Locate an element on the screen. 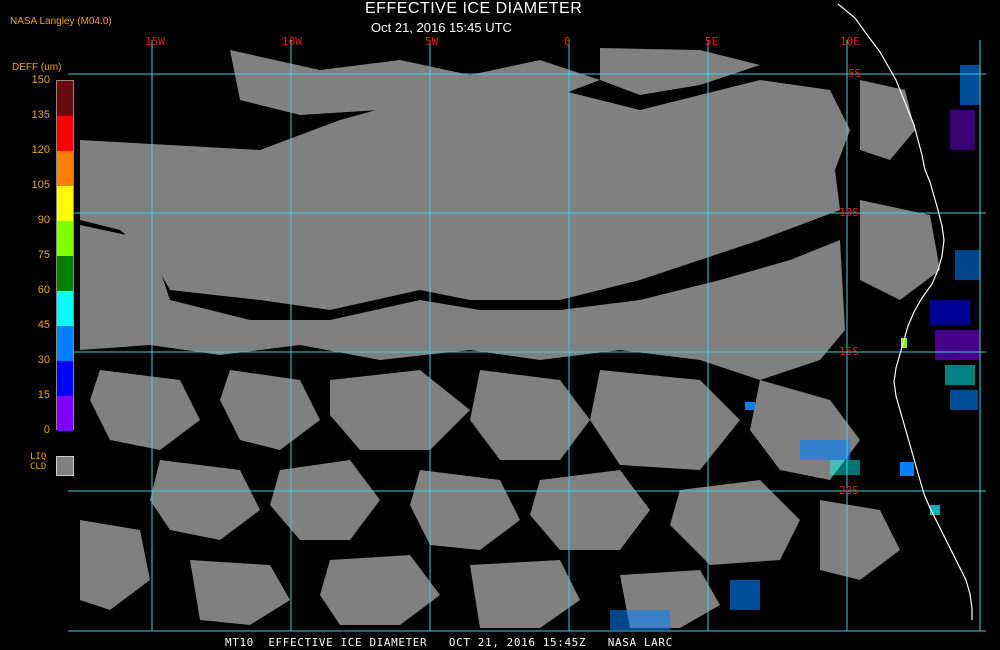 Image resolution: width=1000 pixels, height=650 pixels. lat-label-10s: 10S is located at coordinates (849, 212).